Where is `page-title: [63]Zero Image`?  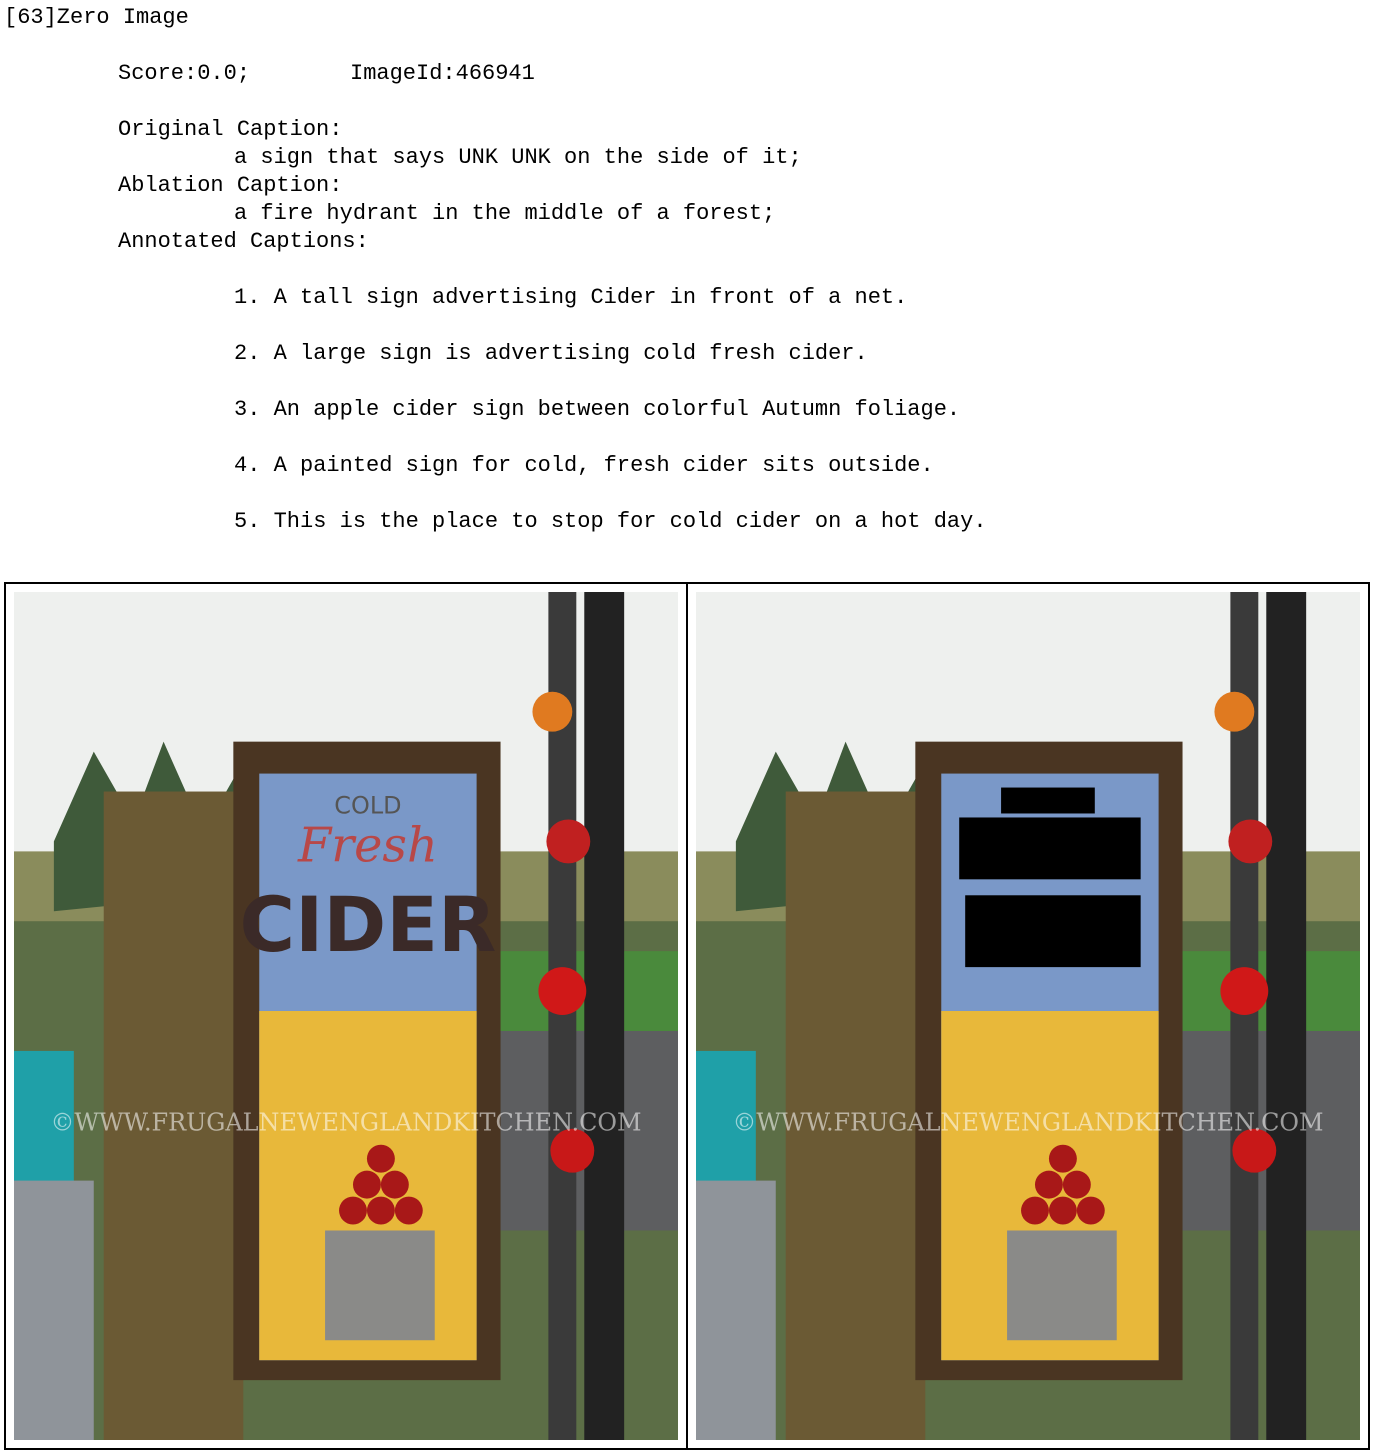
page-title: [63]Zero Image is located at coordinates (96, 17).